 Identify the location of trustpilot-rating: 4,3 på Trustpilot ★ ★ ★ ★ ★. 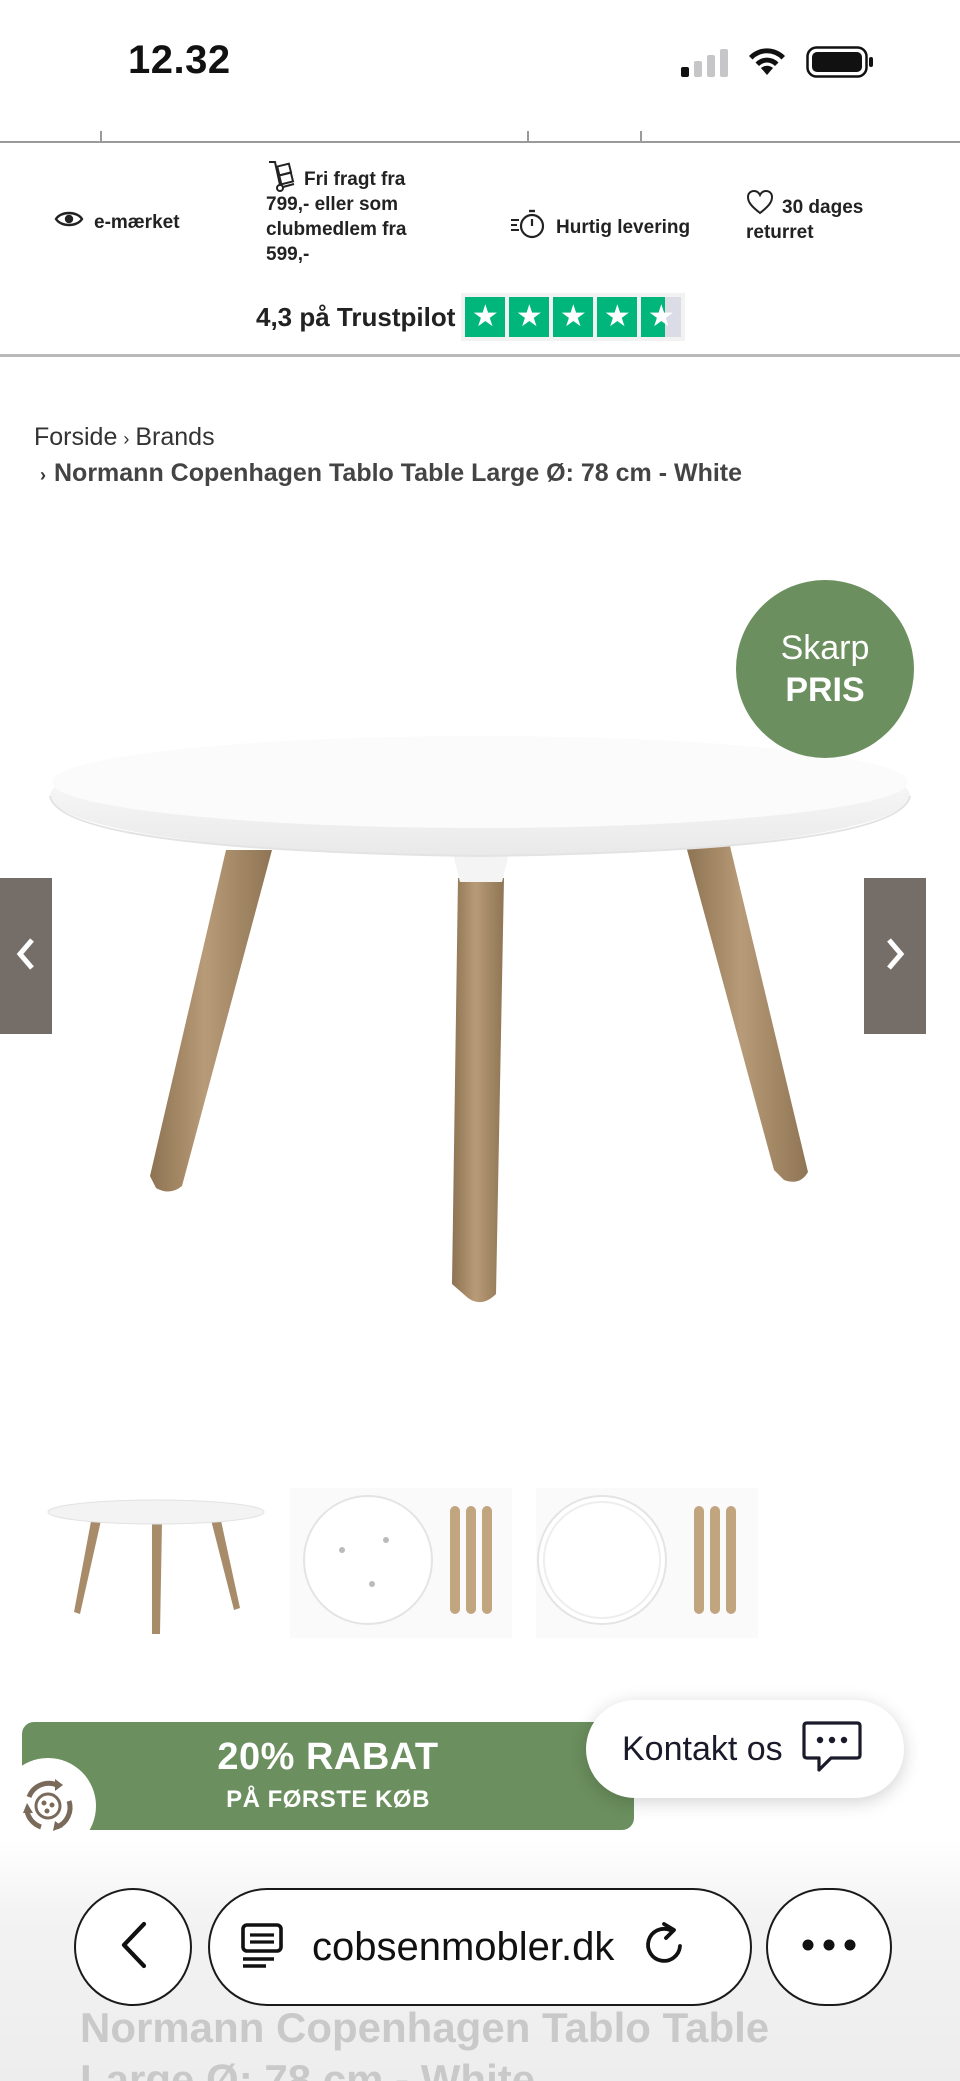
(471, 317).